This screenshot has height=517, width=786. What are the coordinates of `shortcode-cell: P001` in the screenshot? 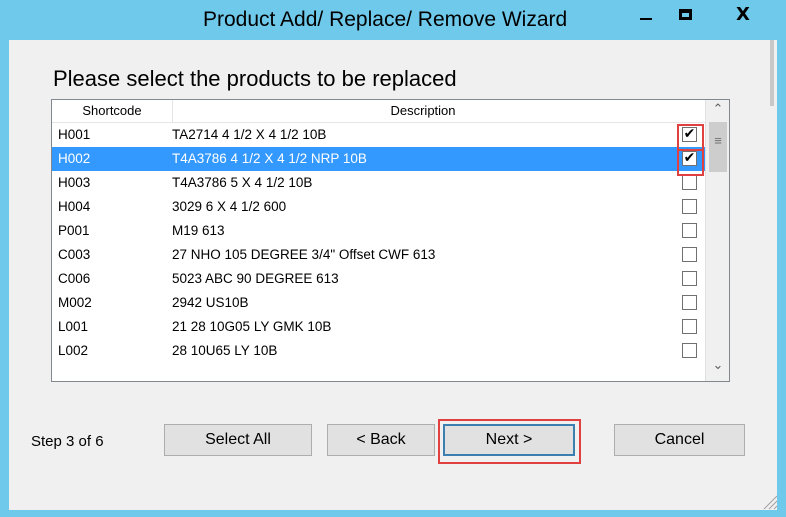 It's located at (74, 230).